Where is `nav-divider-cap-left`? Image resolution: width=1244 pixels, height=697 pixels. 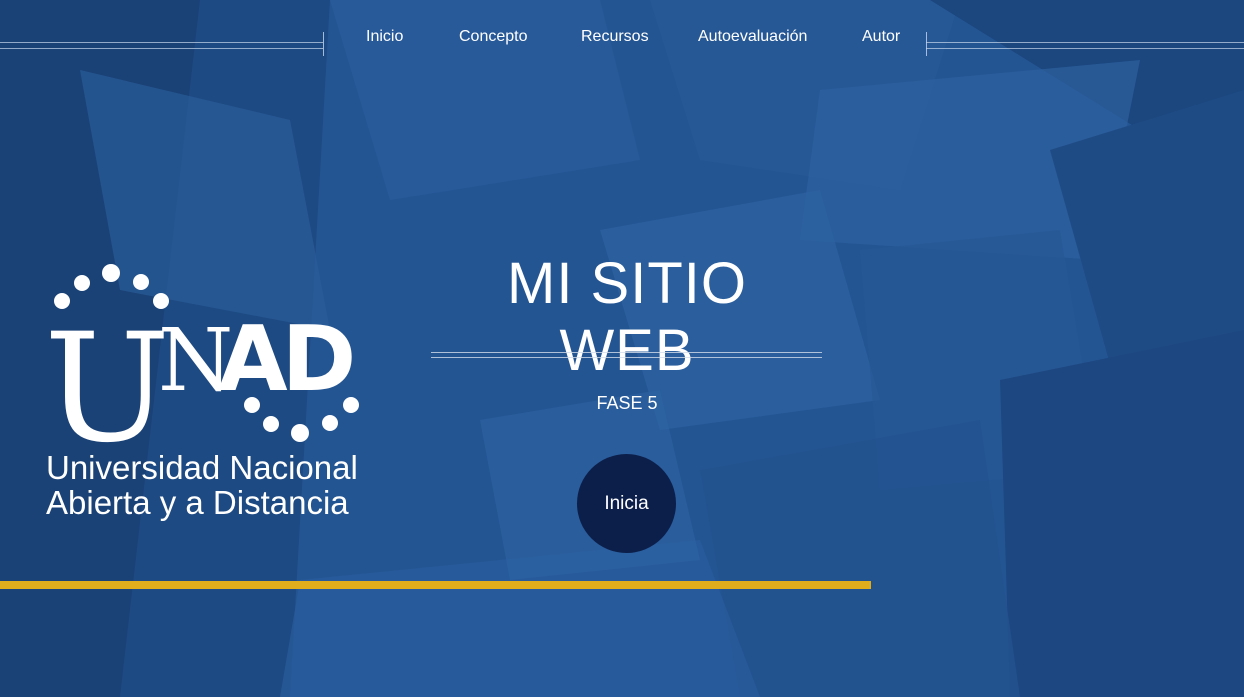 nav-divider-cap-left is located at coordinates (323, 44).